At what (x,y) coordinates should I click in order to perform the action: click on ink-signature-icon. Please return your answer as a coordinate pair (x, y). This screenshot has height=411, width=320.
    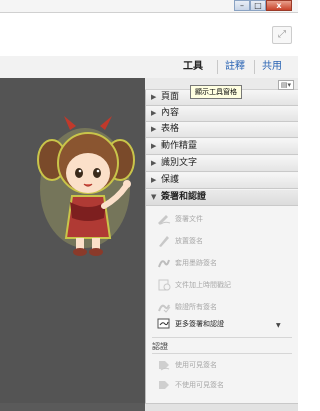
    Looking at the image, I should click on (164, 263).